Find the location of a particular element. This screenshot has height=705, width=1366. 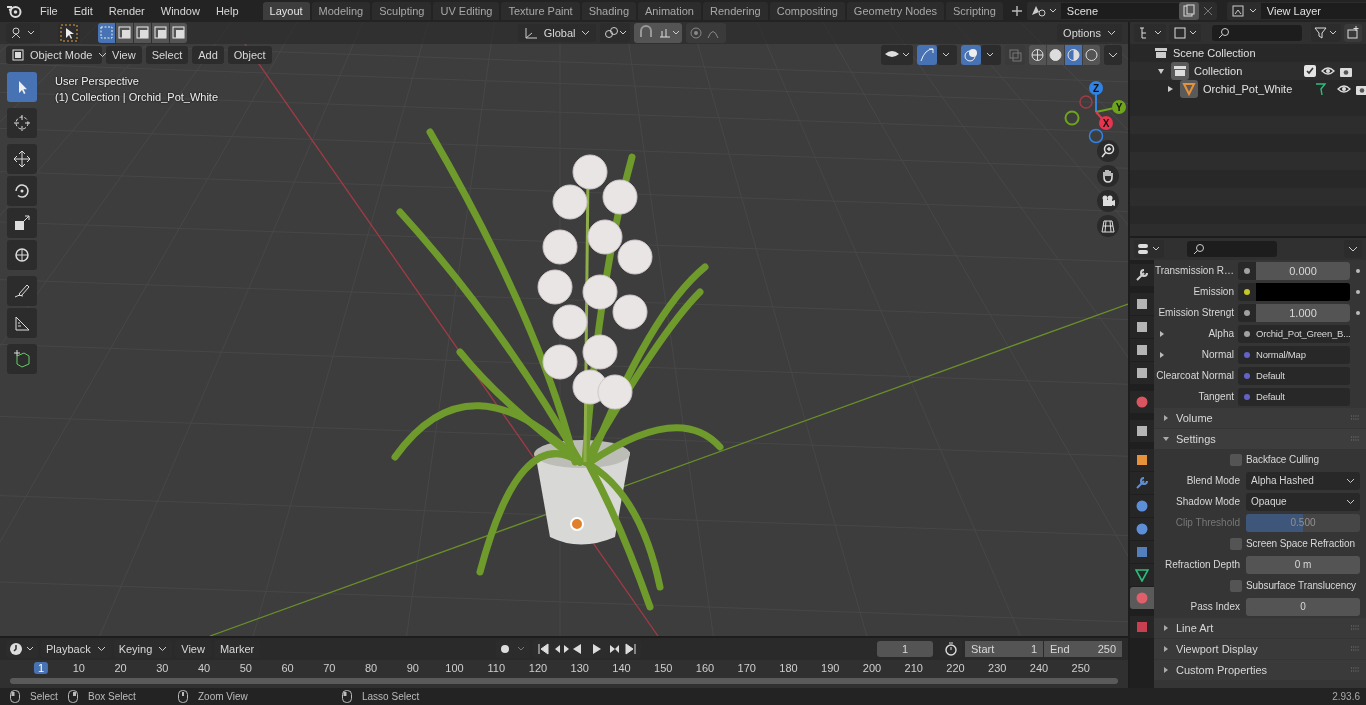

current-frame-field: 1 is located at coordinates (905, 649).